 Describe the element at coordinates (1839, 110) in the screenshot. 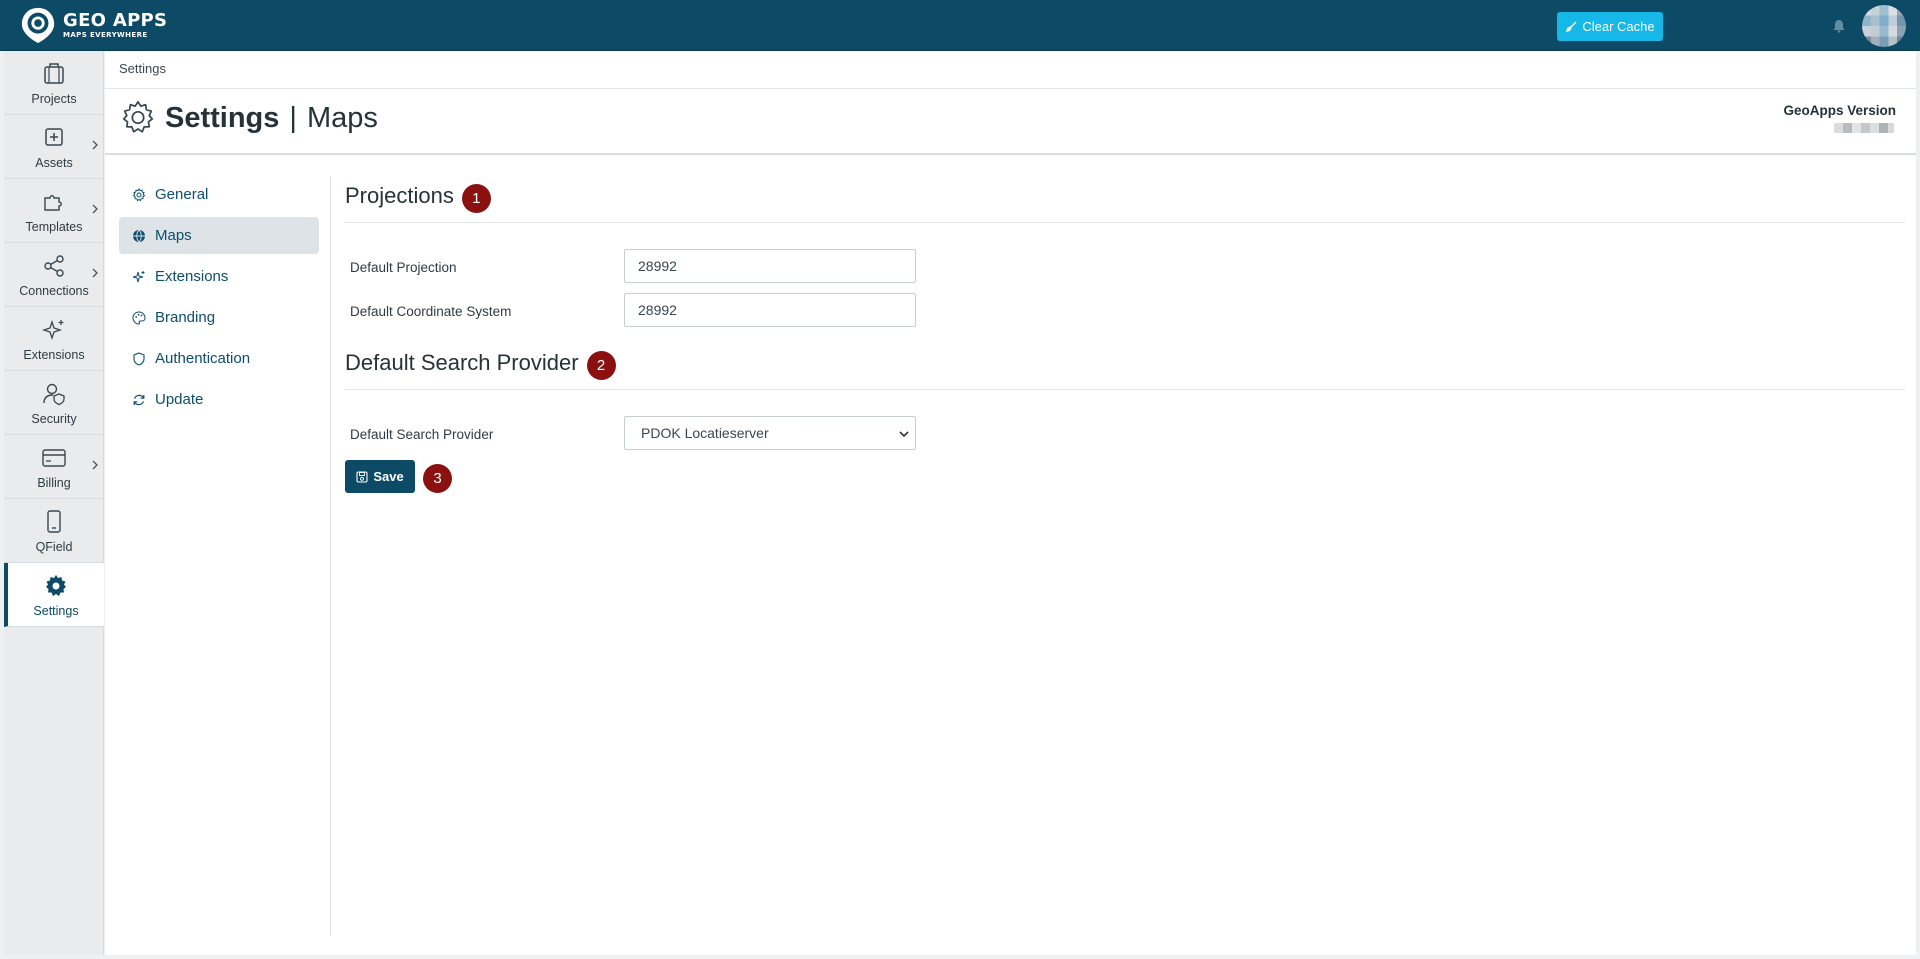

I see `version-label: GeoApps Version` at that location.